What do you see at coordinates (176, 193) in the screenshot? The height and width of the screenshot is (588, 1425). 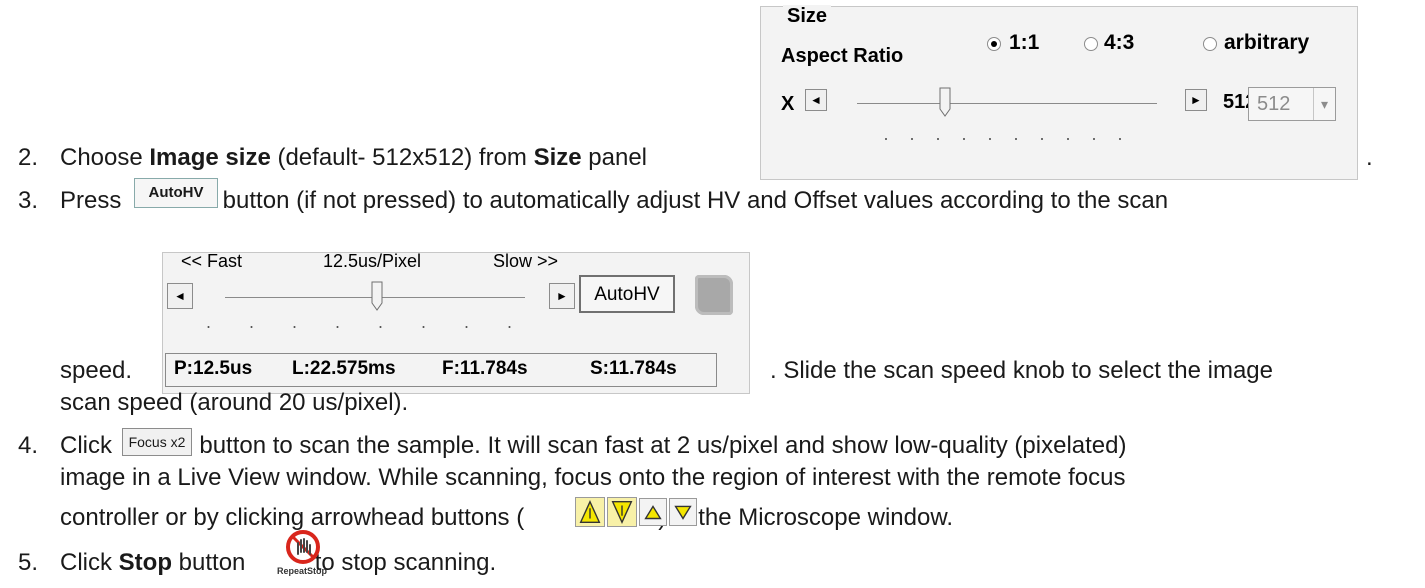 I see `autohv-inline-button: AutoHV` at bounding box center [176, 193].